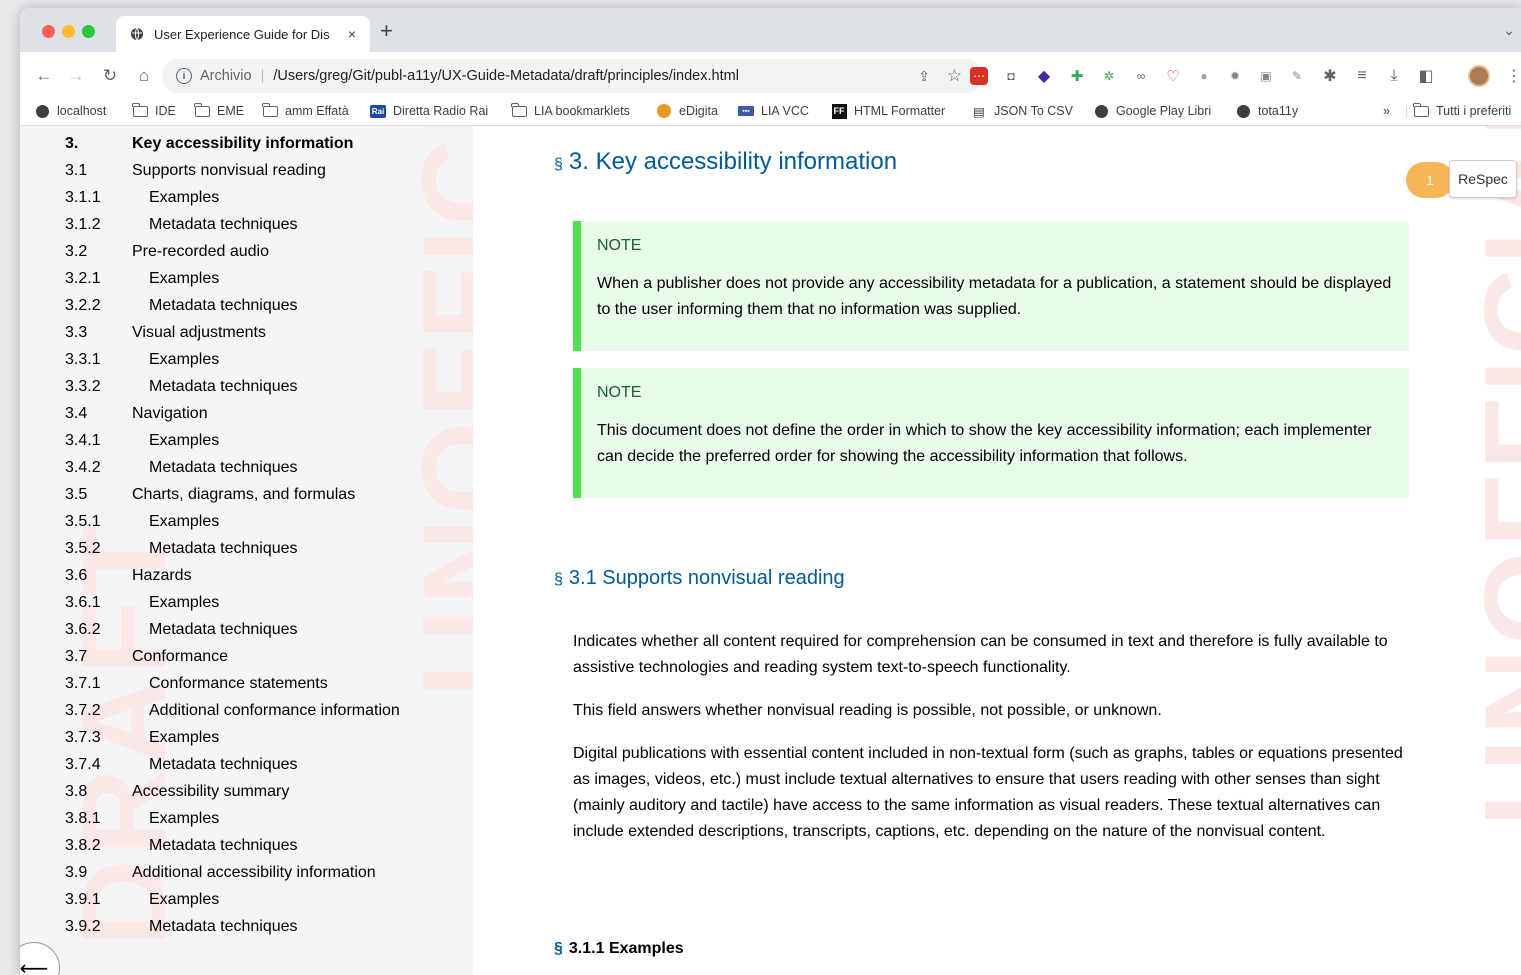 This screenshot has height=975, width=1521. Describe the element at coordinates (687, 111) in the screenshot. I see `bookmark-edigita: eDigita` at that location.